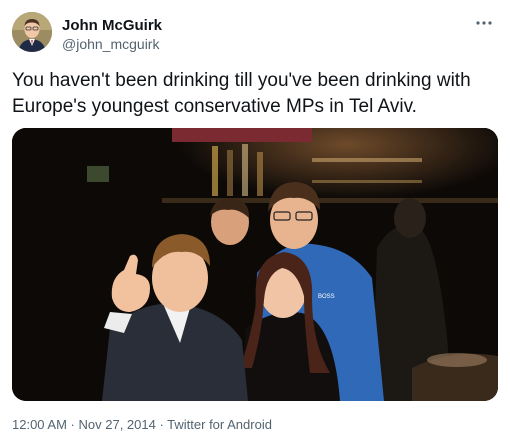 This screenshot has height=437, width=510. I want to click on more-options-button, so click(484, 23).